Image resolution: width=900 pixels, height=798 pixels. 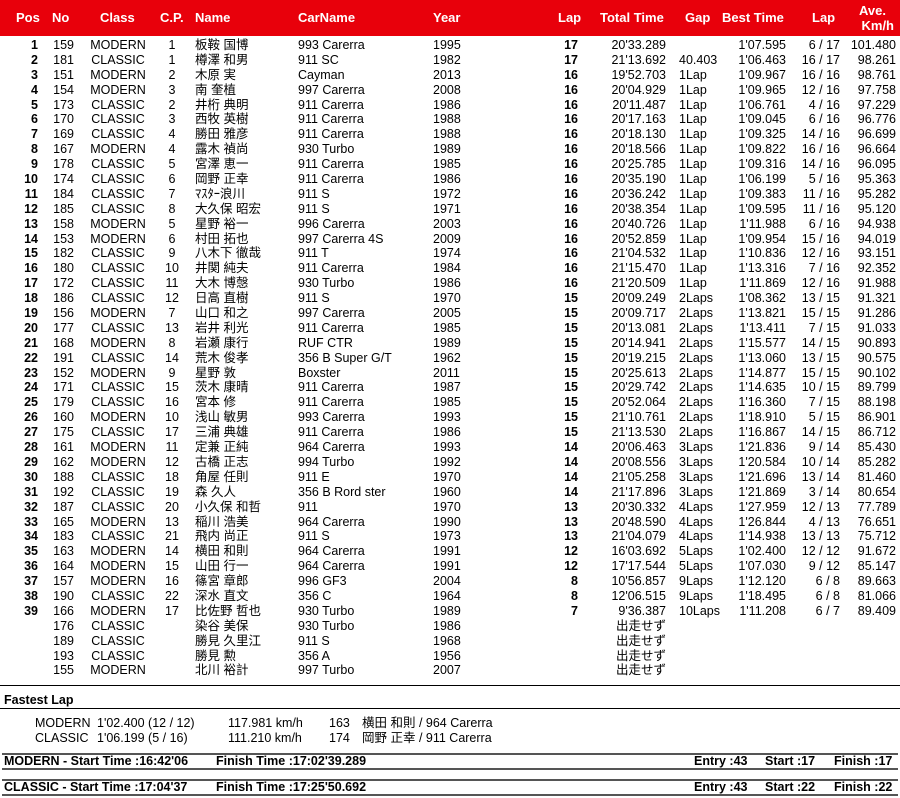 What do you see at coordinates (63, 447) in the screenshot?
I see `cell-no: 161` at bounding box center [63, 447].